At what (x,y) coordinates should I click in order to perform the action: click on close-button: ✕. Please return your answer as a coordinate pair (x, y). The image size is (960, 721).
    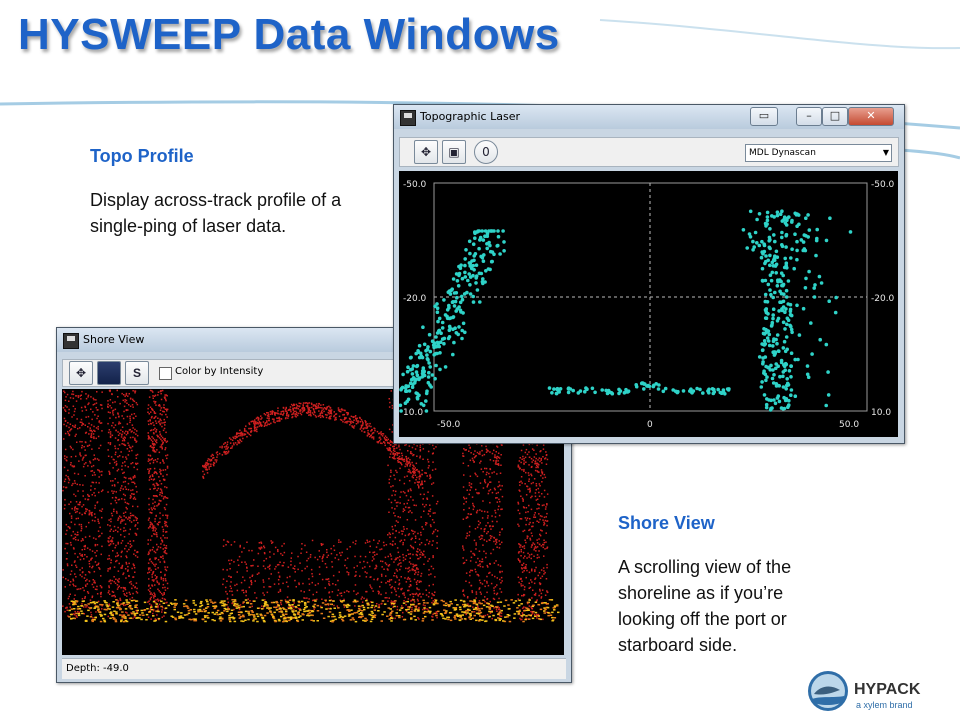
    Looking at the image, I should click on (871, 116).